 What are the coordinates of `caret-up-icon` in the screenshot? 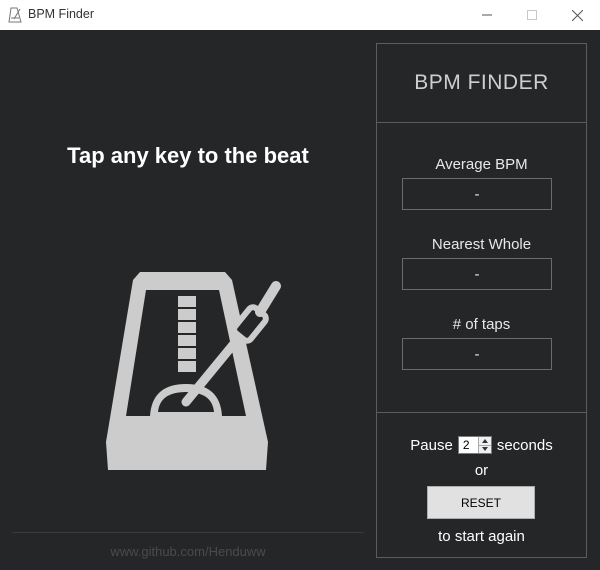 It's located at (484, 440).